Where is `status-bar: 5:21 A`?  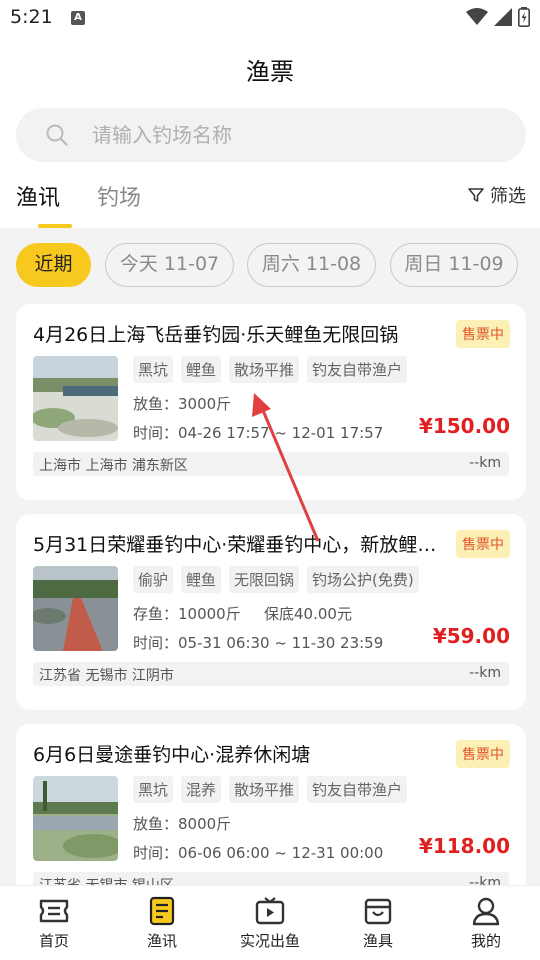
status-bar: 5:21 A is located at coordinates (270, 18).